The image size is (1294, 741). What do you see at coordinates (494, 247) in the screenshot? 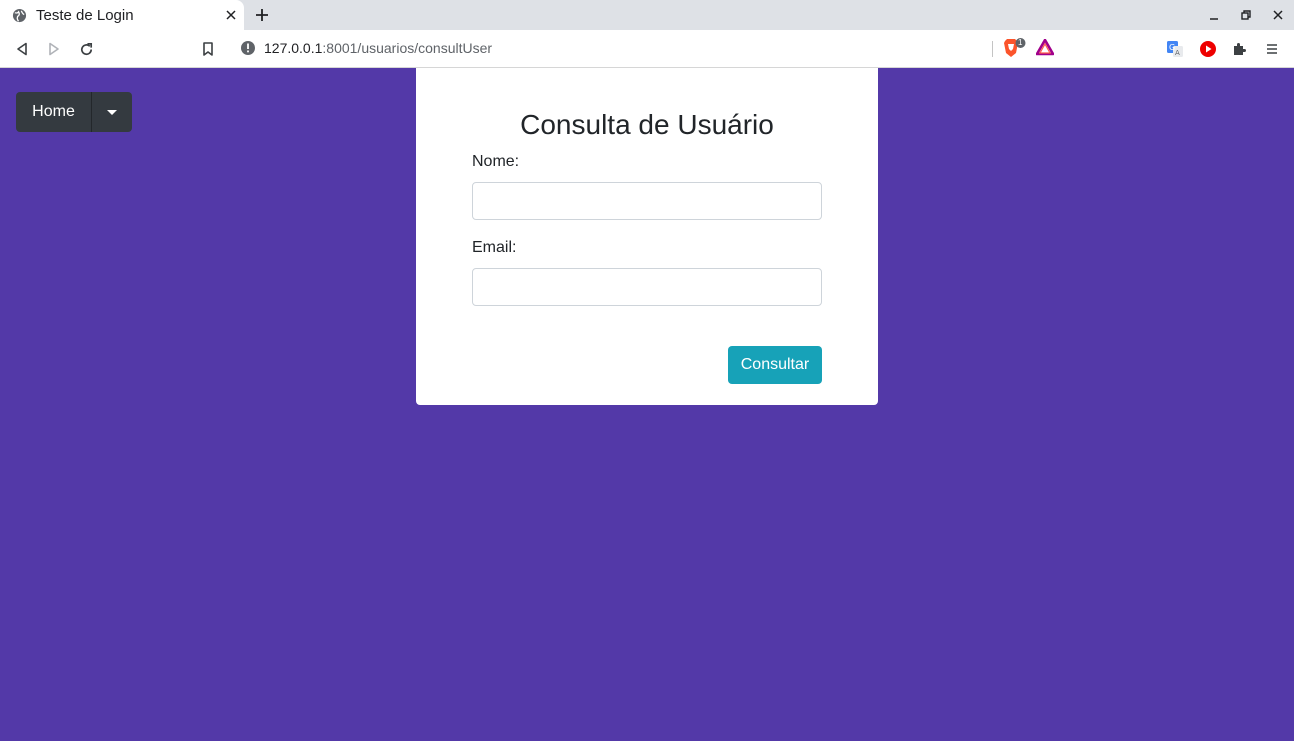
I see `email-label: Email:` at bounding box center [494, 247].